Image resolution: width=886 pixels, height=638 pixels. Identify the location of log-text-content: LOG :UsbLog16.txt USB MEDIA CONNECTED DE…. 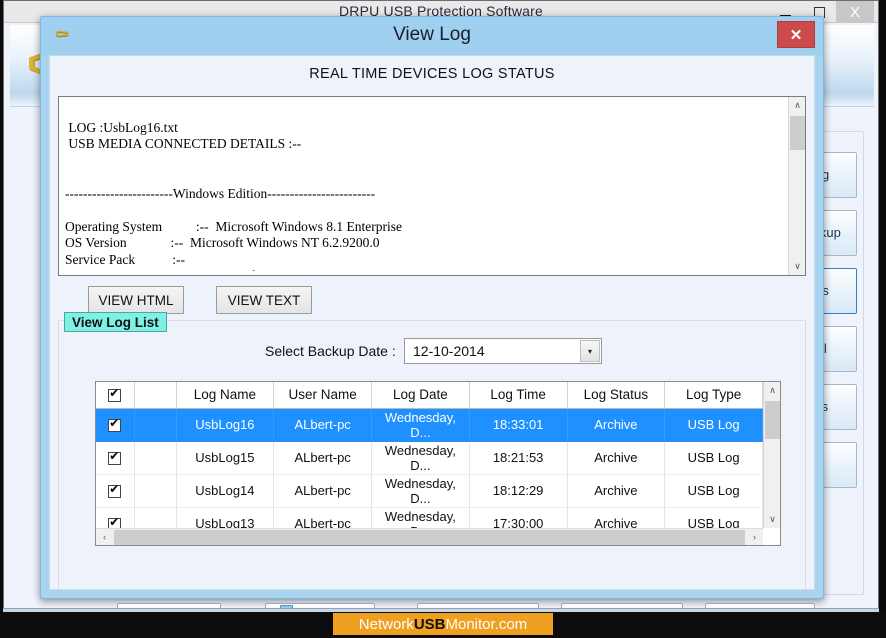
(234, 195).